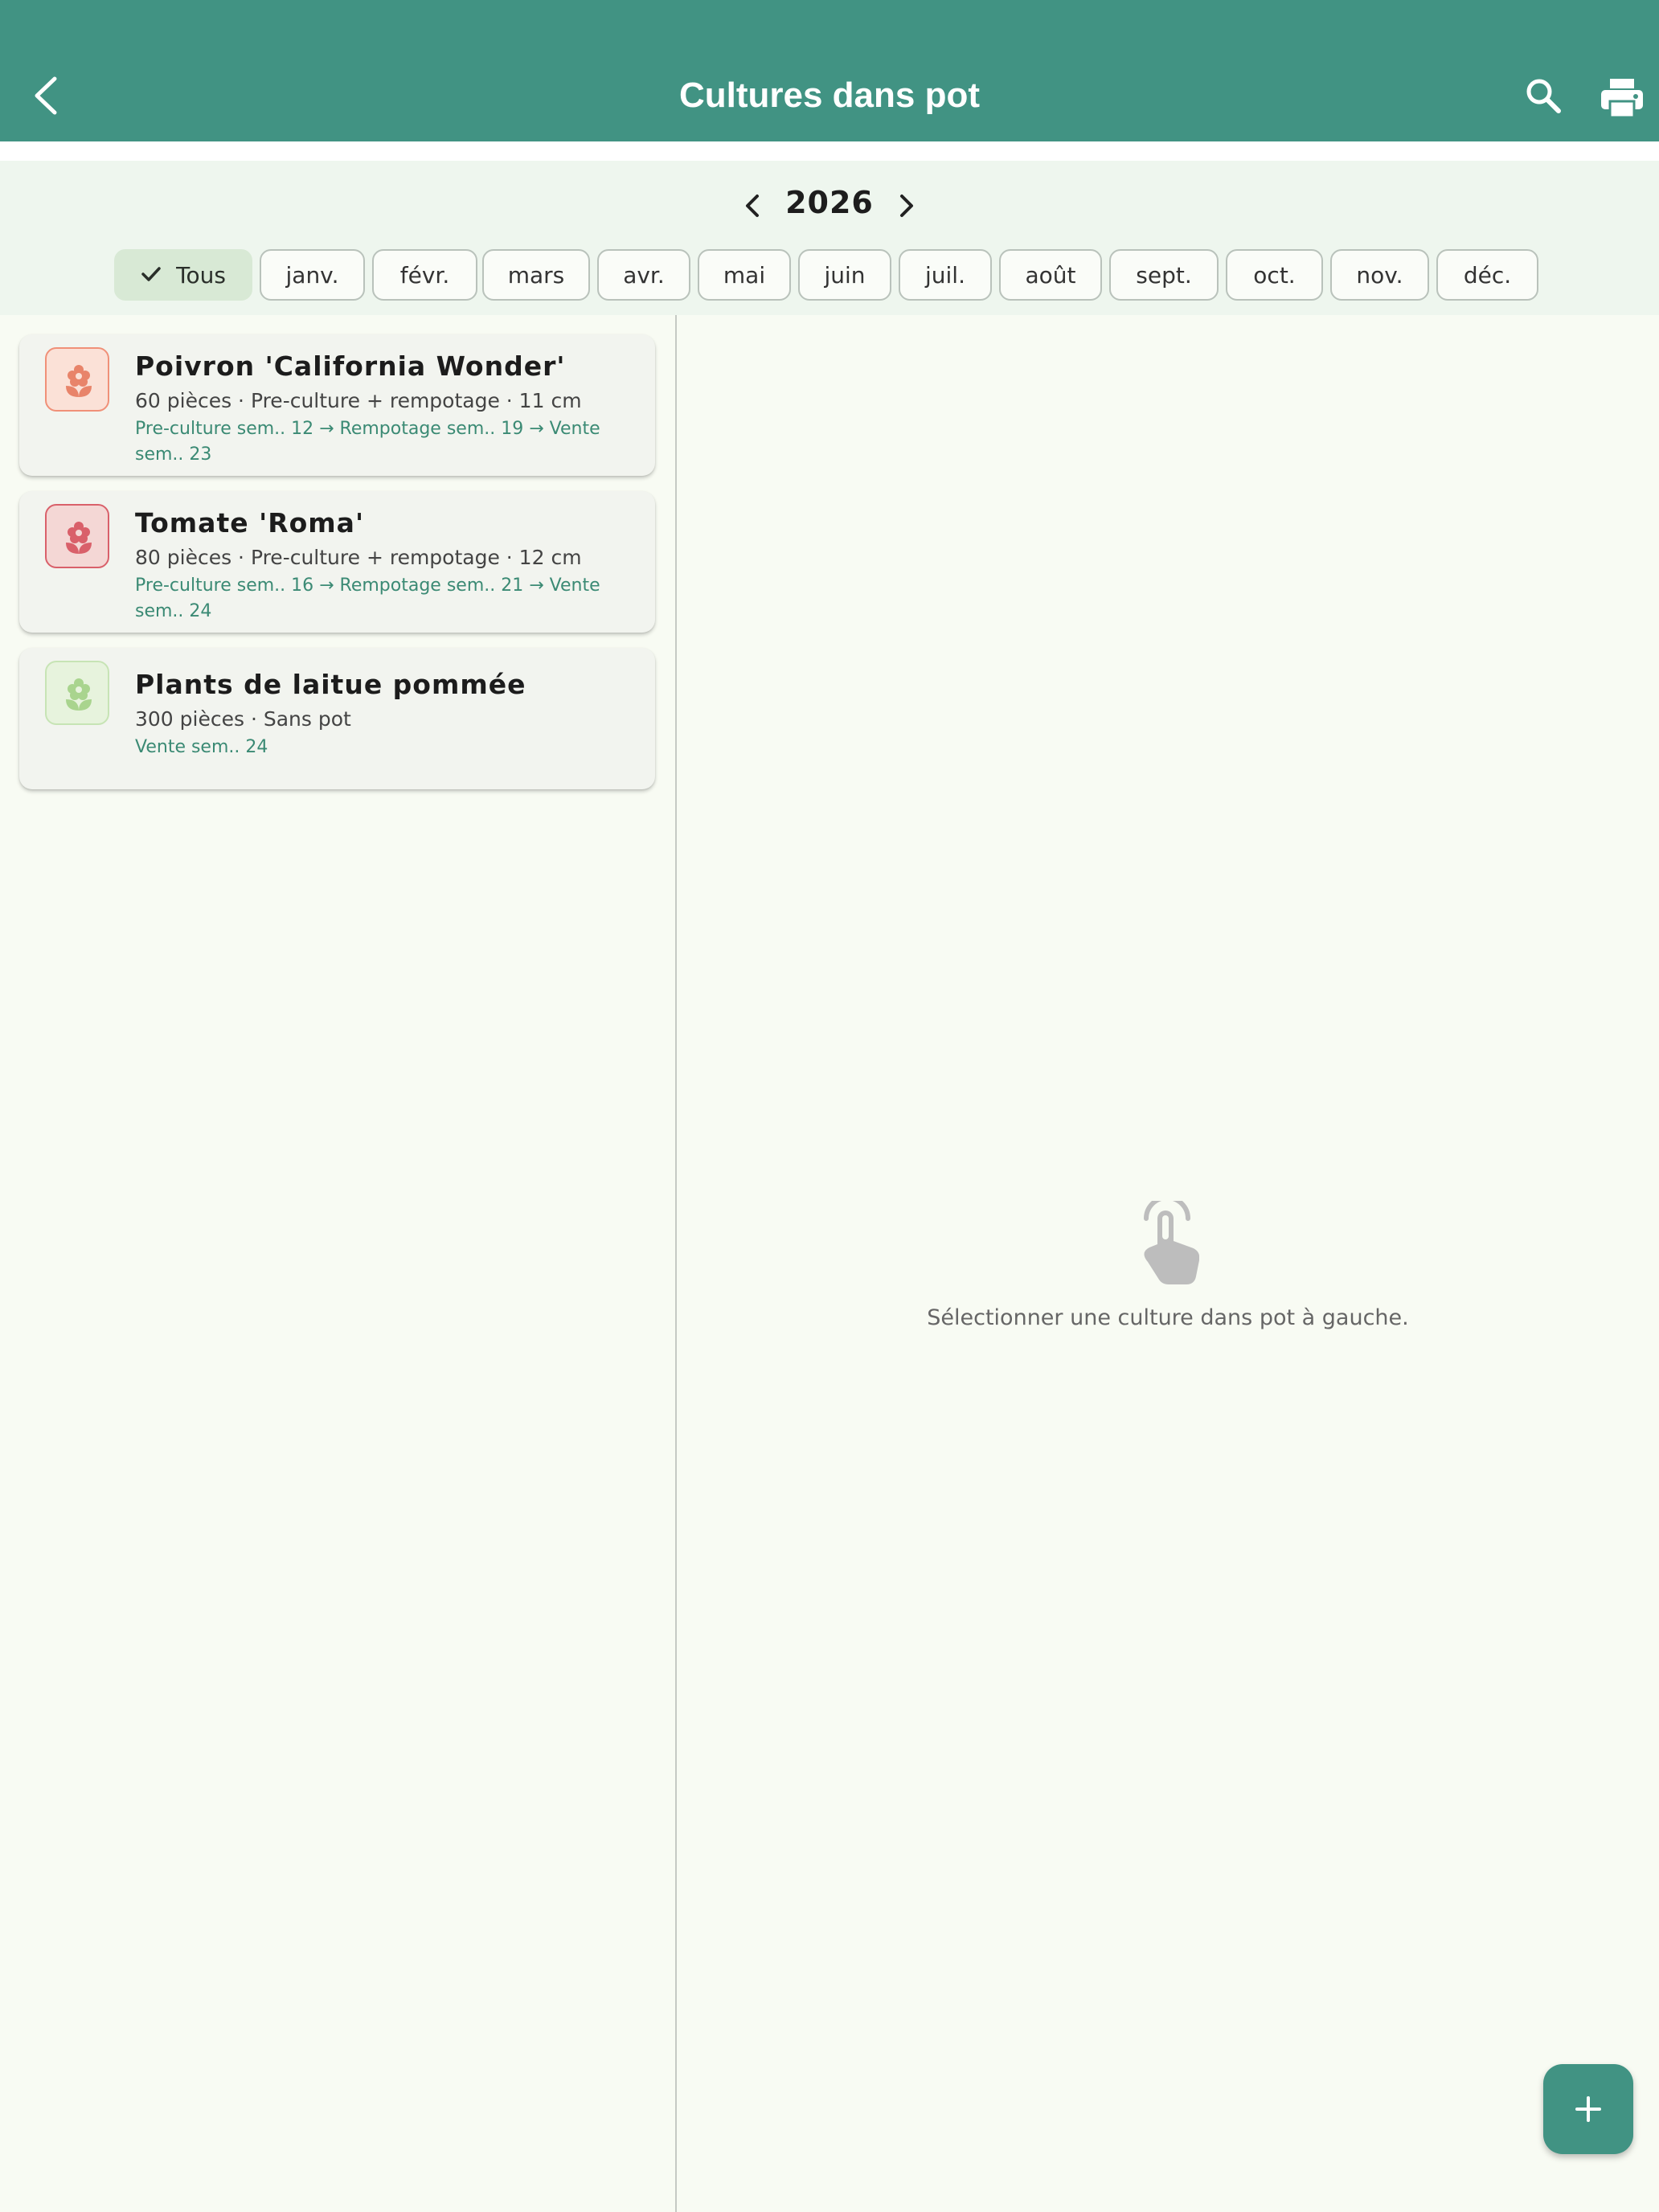 The width and height of the screenshot is (1659, 2212). I want to click on chevron-right-icon, so click(907, 206).